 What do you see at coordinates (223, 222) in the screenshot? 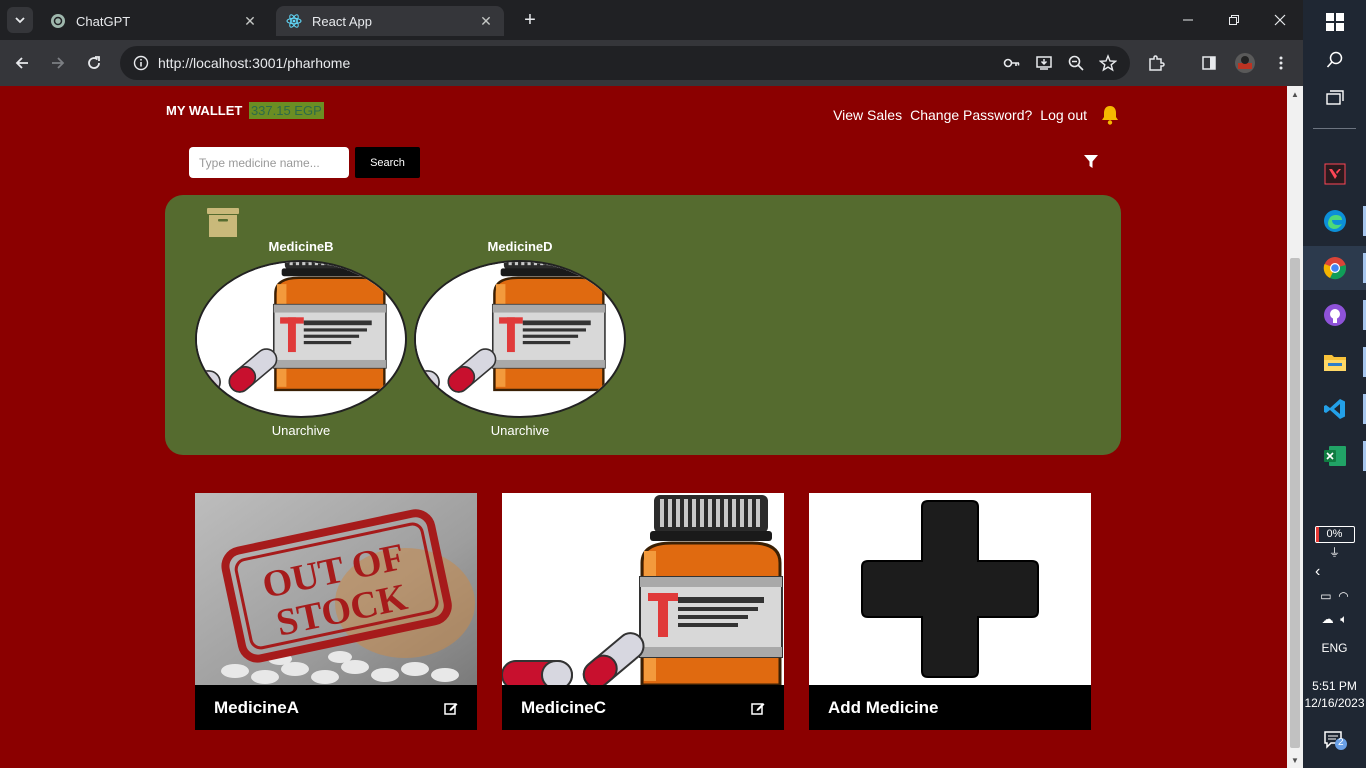
I see `archive-box-icon` at bounding box center [223, 222].